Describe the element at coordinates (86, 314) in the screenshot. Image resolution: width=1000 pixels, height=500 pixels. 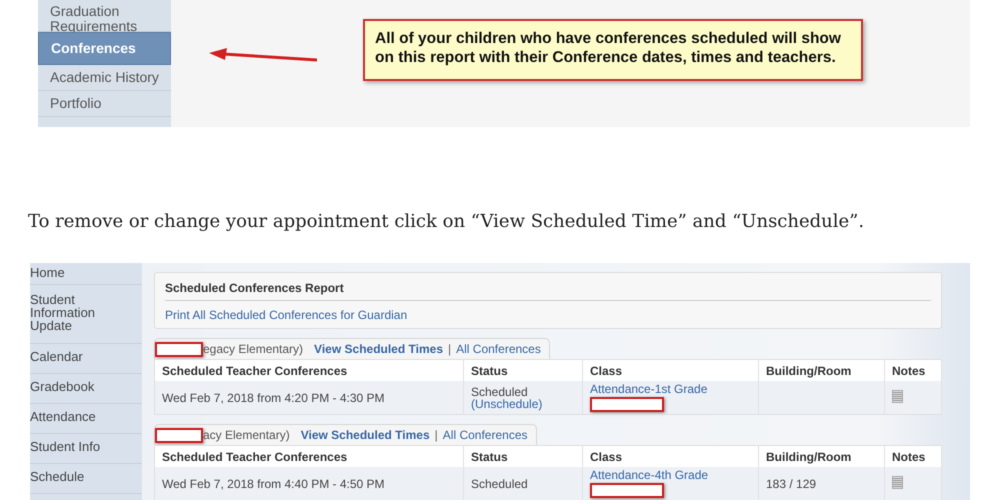
I see `sidebar-item: Student Information Update` at that location.